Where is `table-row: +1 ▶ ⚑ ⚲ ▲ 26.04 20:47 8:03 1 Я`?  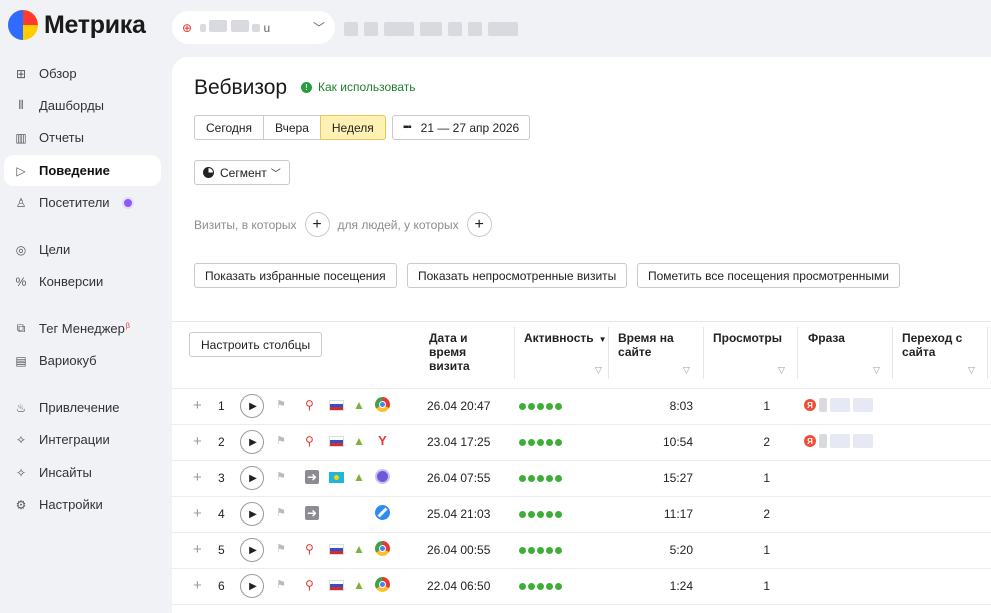
table-row: +1 ▶ ⚑ ⚲ ▲ 26.04 20:47 8:03 1 Я is located at coordinates (581, 406).